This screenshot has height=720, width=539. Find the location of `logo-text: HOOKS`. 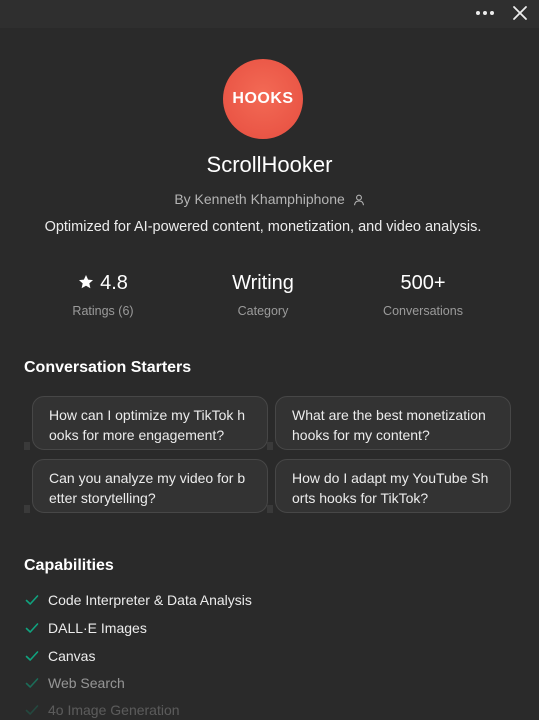

logo-text: HOOKS is located at coordinates (263, 98).